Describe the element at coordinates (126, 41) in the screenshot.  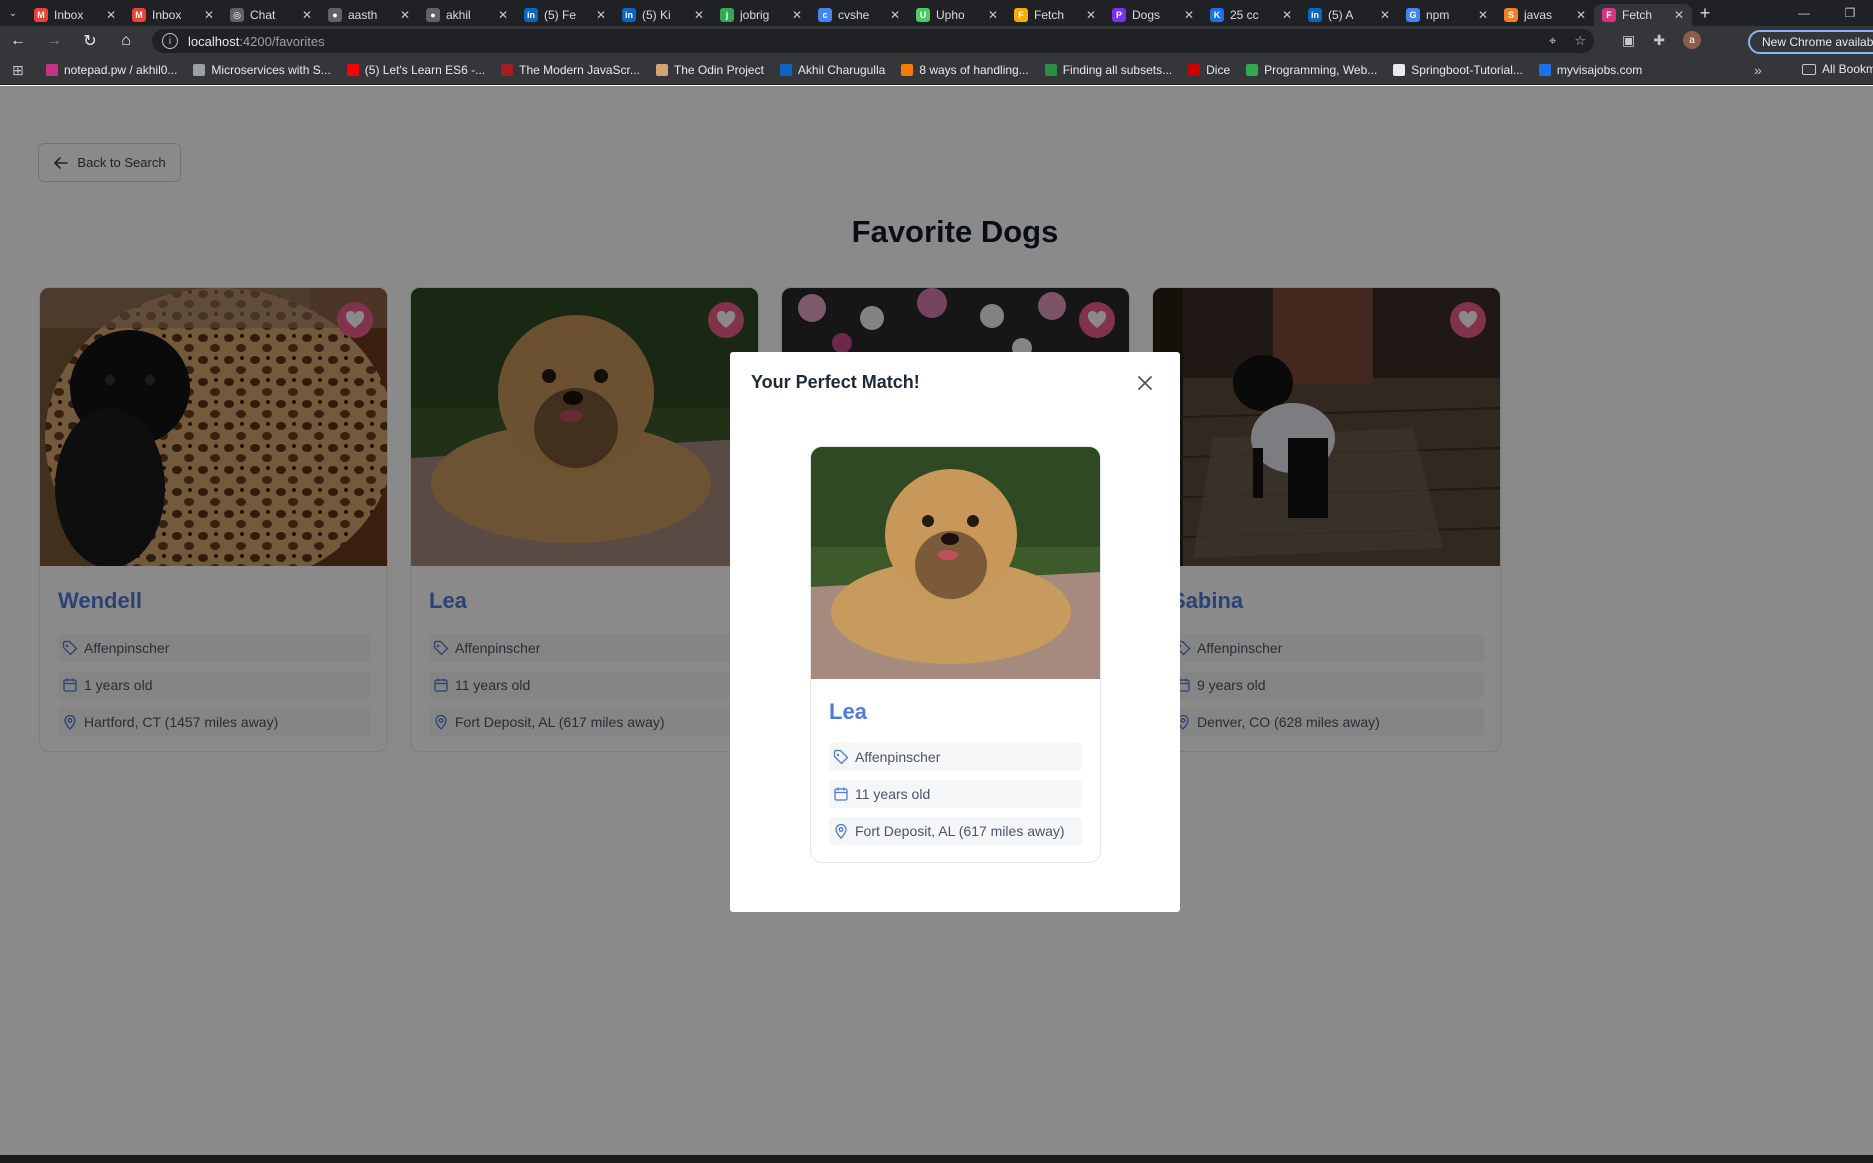
I see `home-icon: ⌂` at that location.